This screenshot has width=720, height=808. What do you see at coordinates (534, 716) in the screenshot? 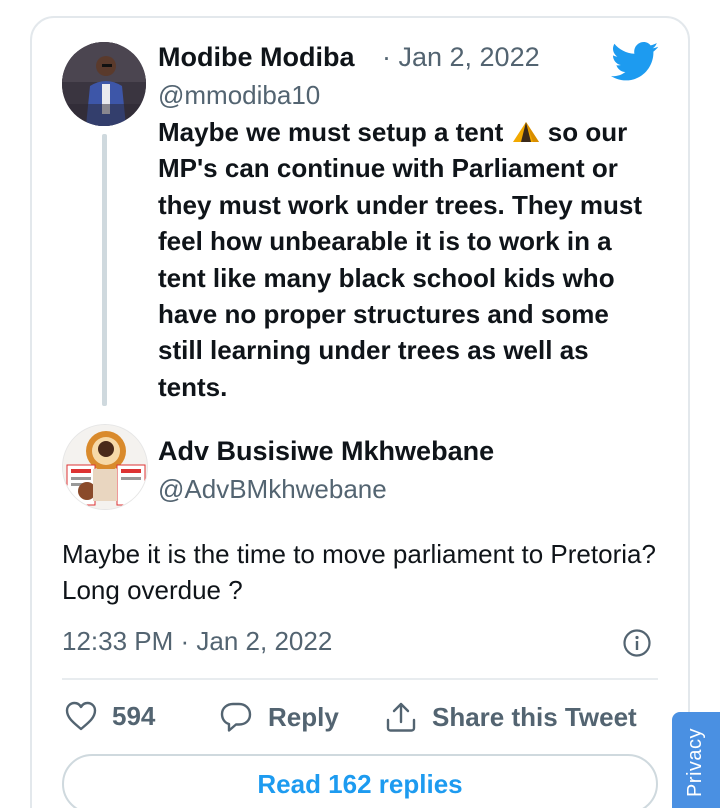
I see `share-label: Share this Tweet` at bounding box center [534, 716].